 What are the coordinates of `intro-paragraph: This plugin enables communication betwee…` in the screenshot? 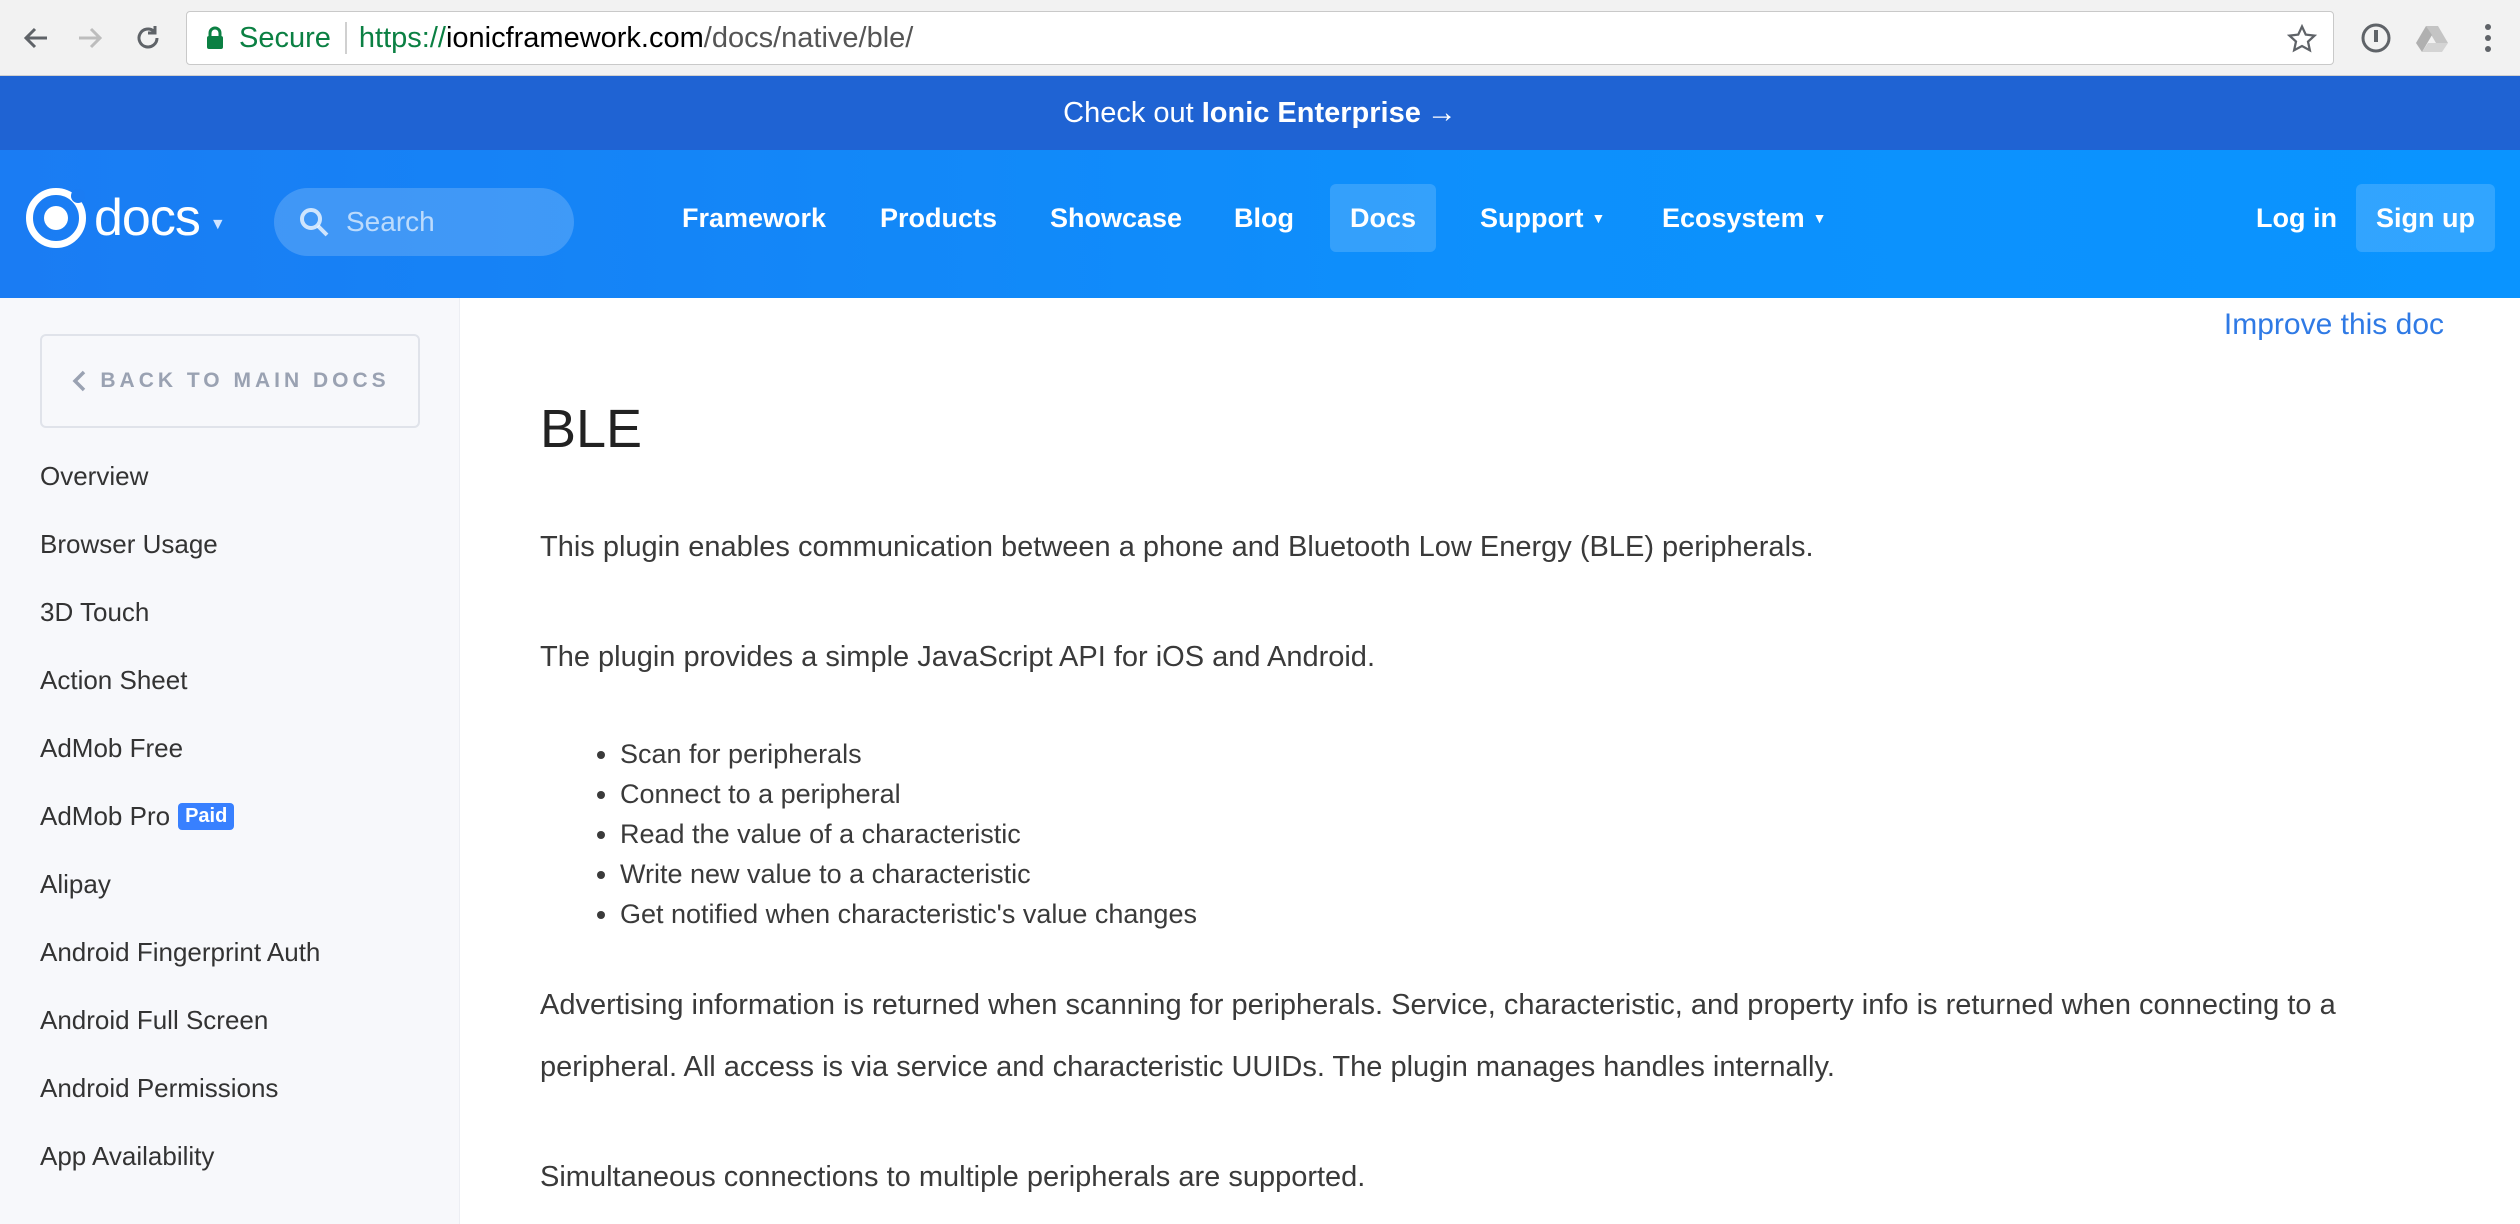 It's located at (1177, 547).